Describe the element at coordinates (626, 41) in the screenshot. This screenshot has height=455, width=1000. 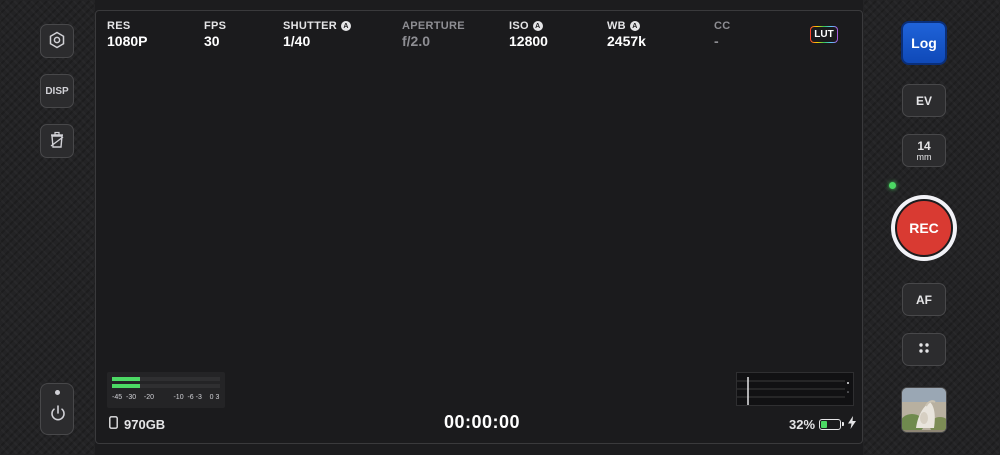
I see `param-wb-value: 2457k` at that location.